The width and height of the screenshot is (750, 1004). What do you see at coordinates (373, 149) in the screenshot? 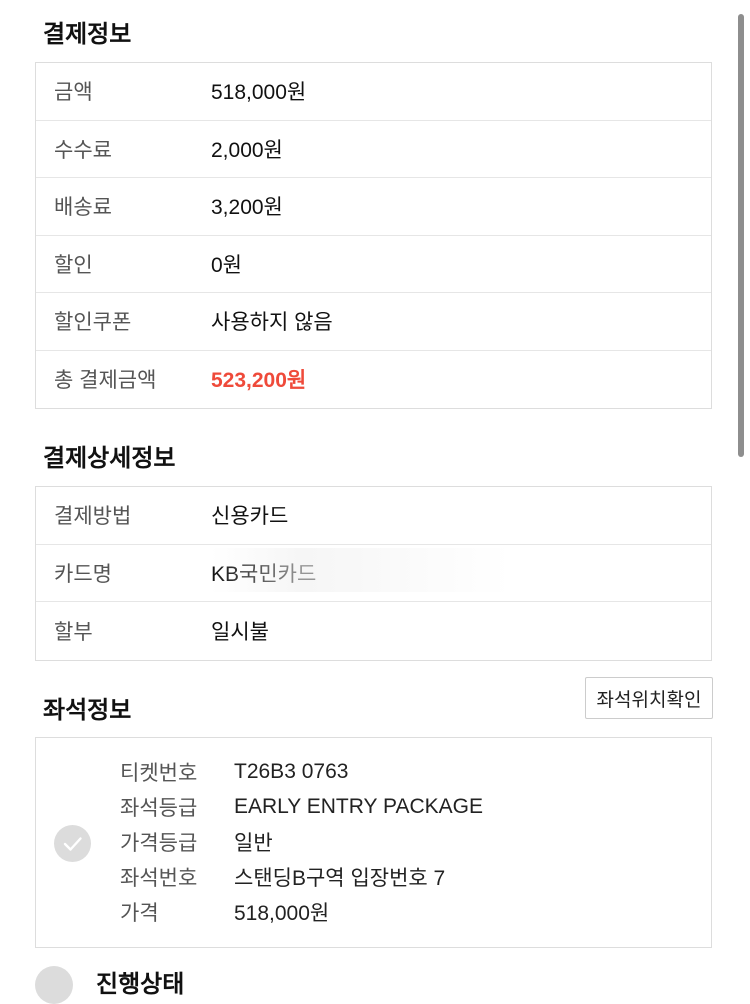
I see `payment-row-fee: 수수료 2,000원` at bounding box center [373, 149].